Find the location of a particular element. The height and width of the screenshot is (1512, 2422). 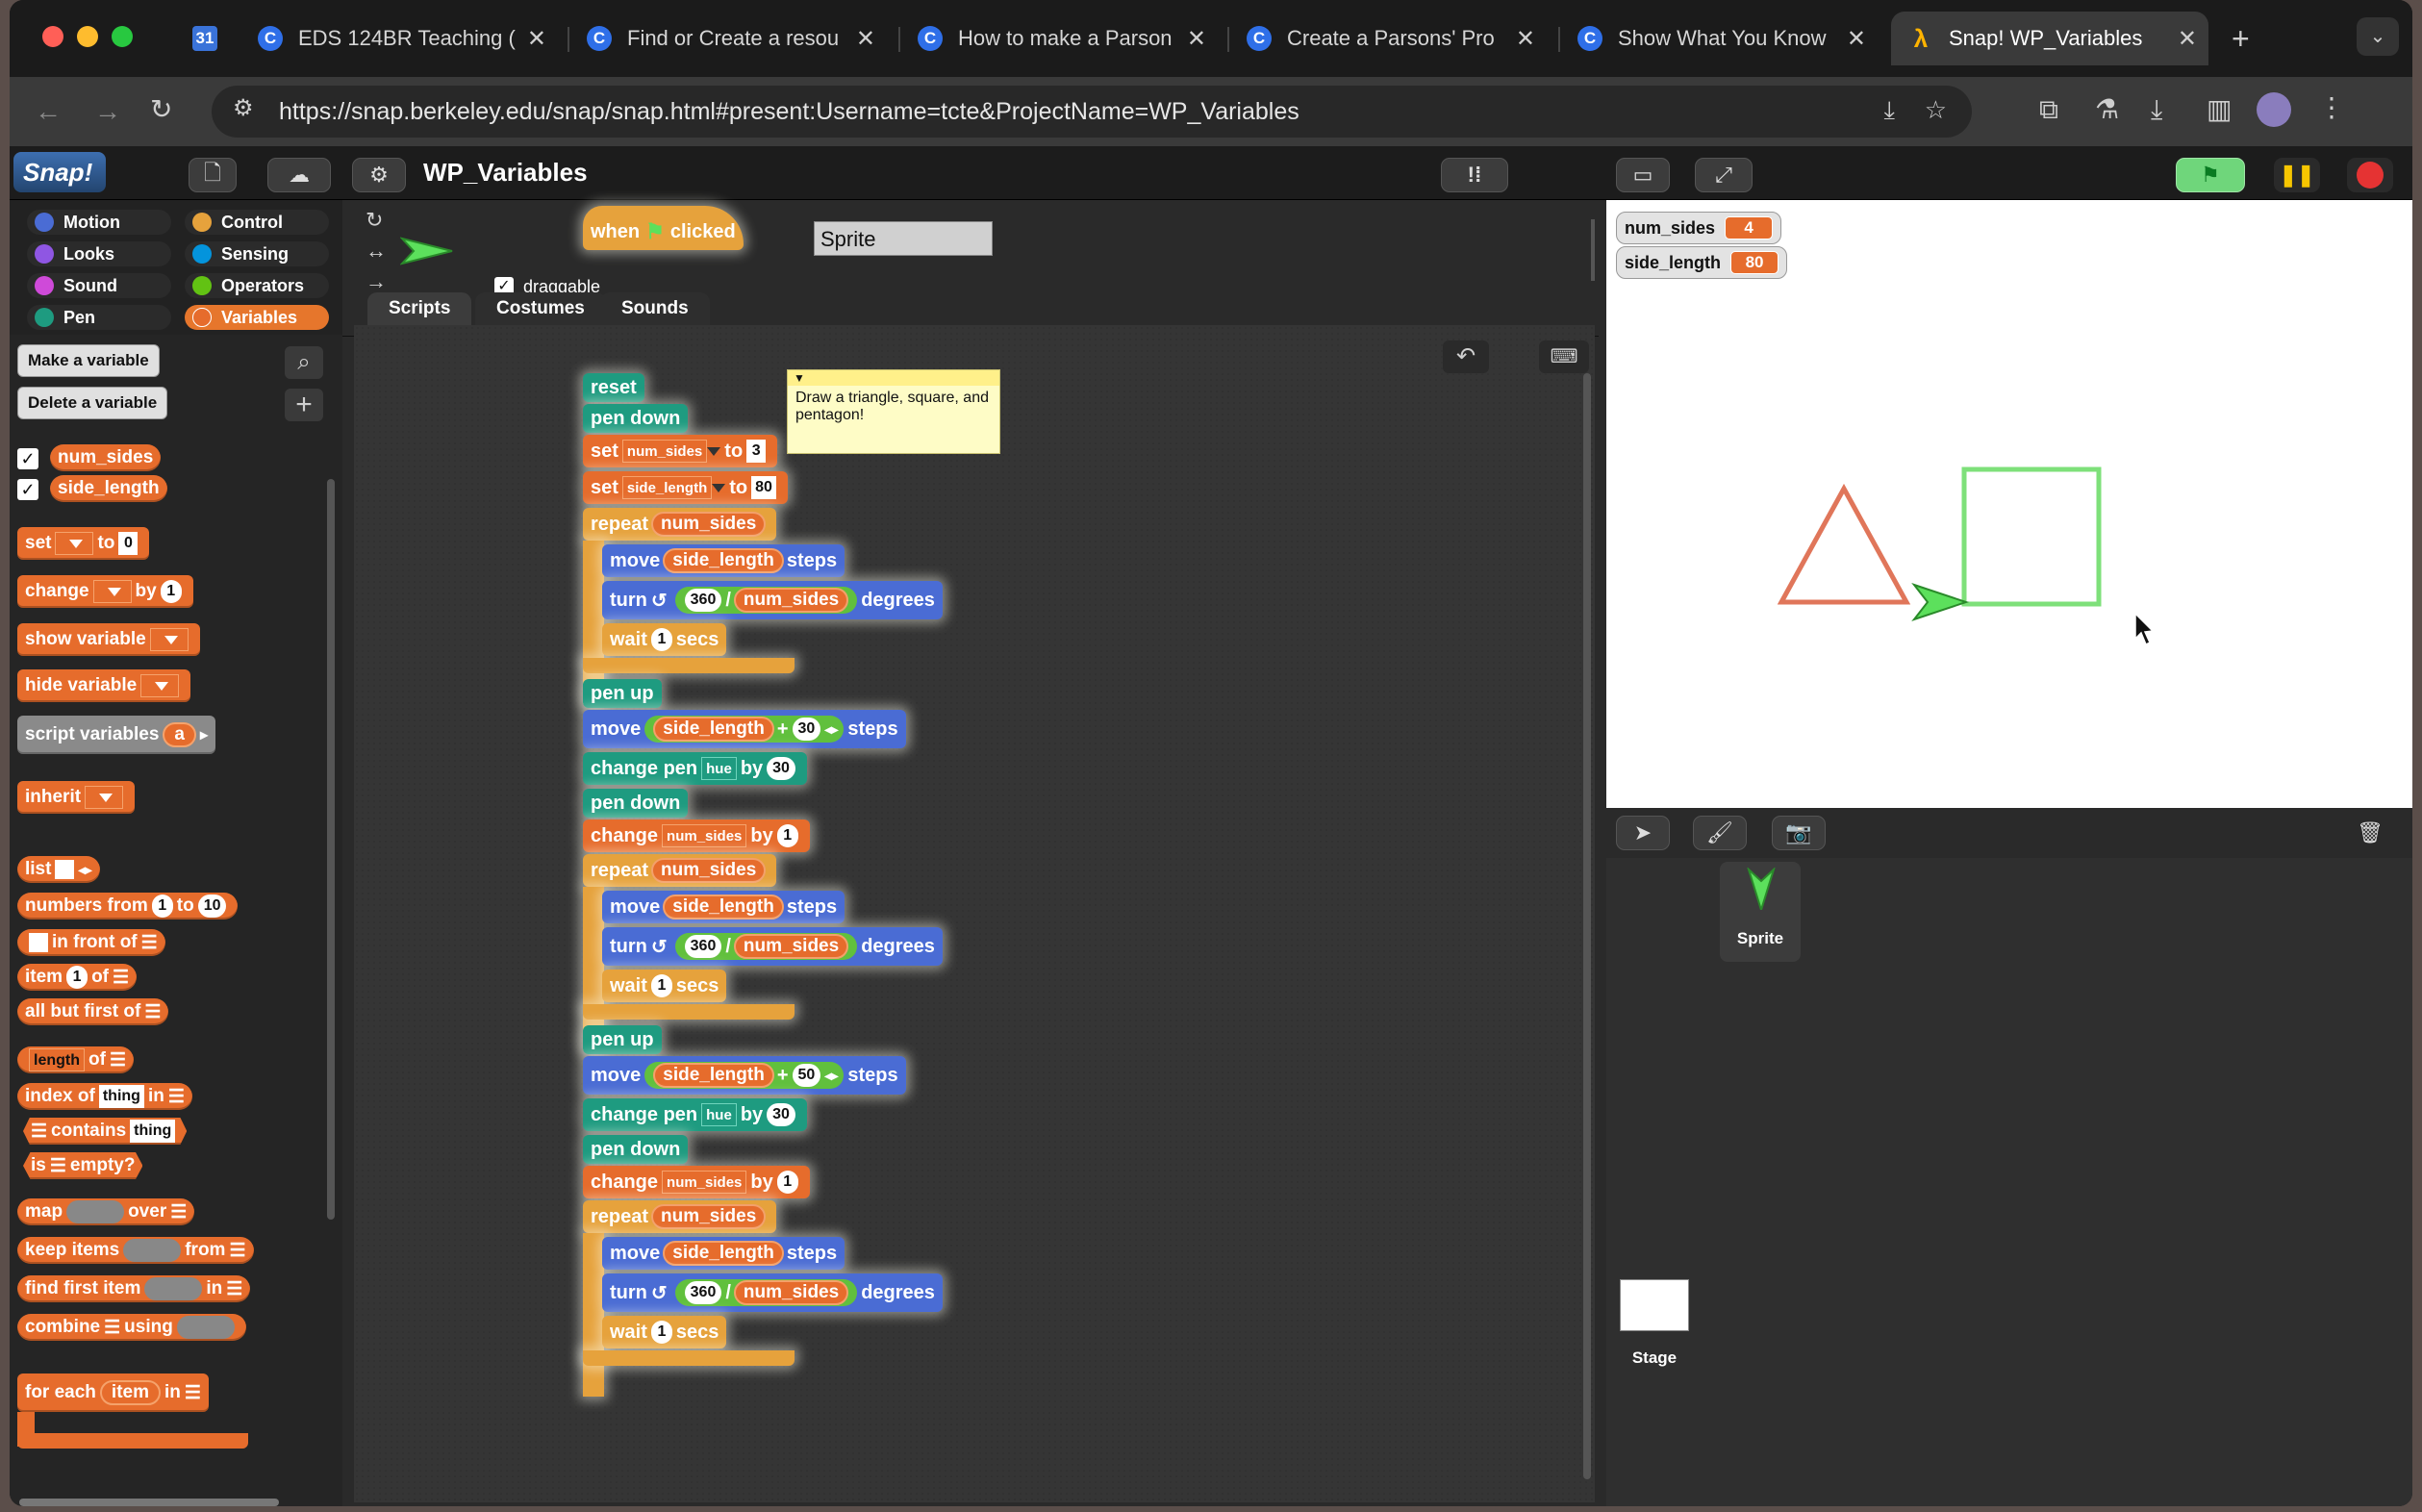

tab-snap: λ Snap! WP_Variables ✕ is located at coordinates (2049, 38).